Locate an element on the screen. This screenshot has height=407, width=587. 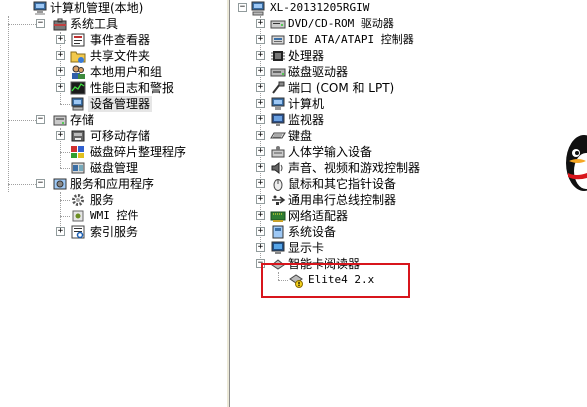
system-device-icon is located at coordinates (278, 232).